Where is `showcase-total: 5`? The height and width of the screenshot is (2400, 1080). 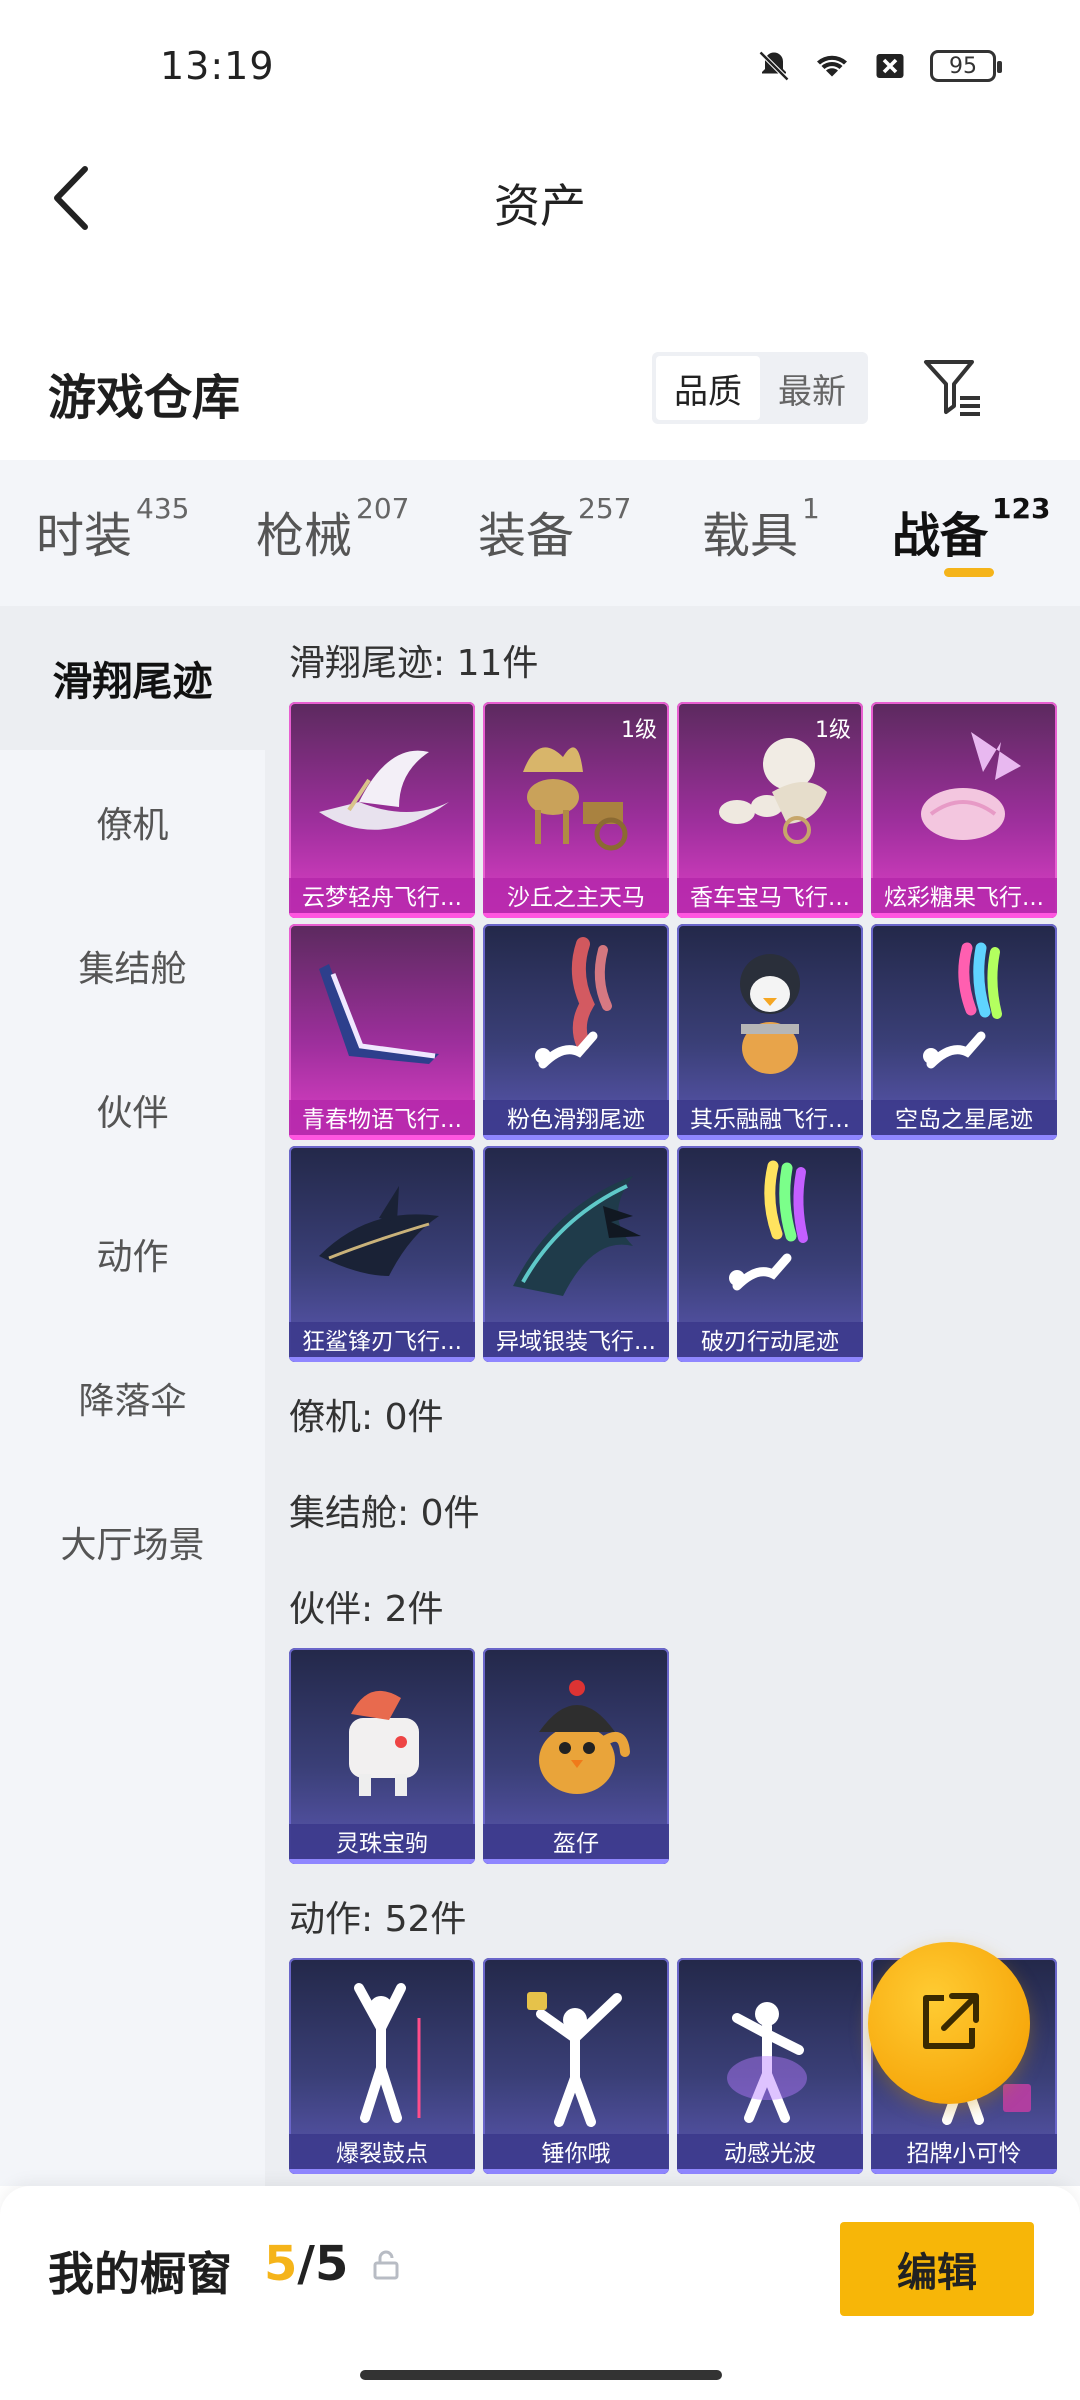 showcase-total: 5 is located at coordinates (331, 2264).